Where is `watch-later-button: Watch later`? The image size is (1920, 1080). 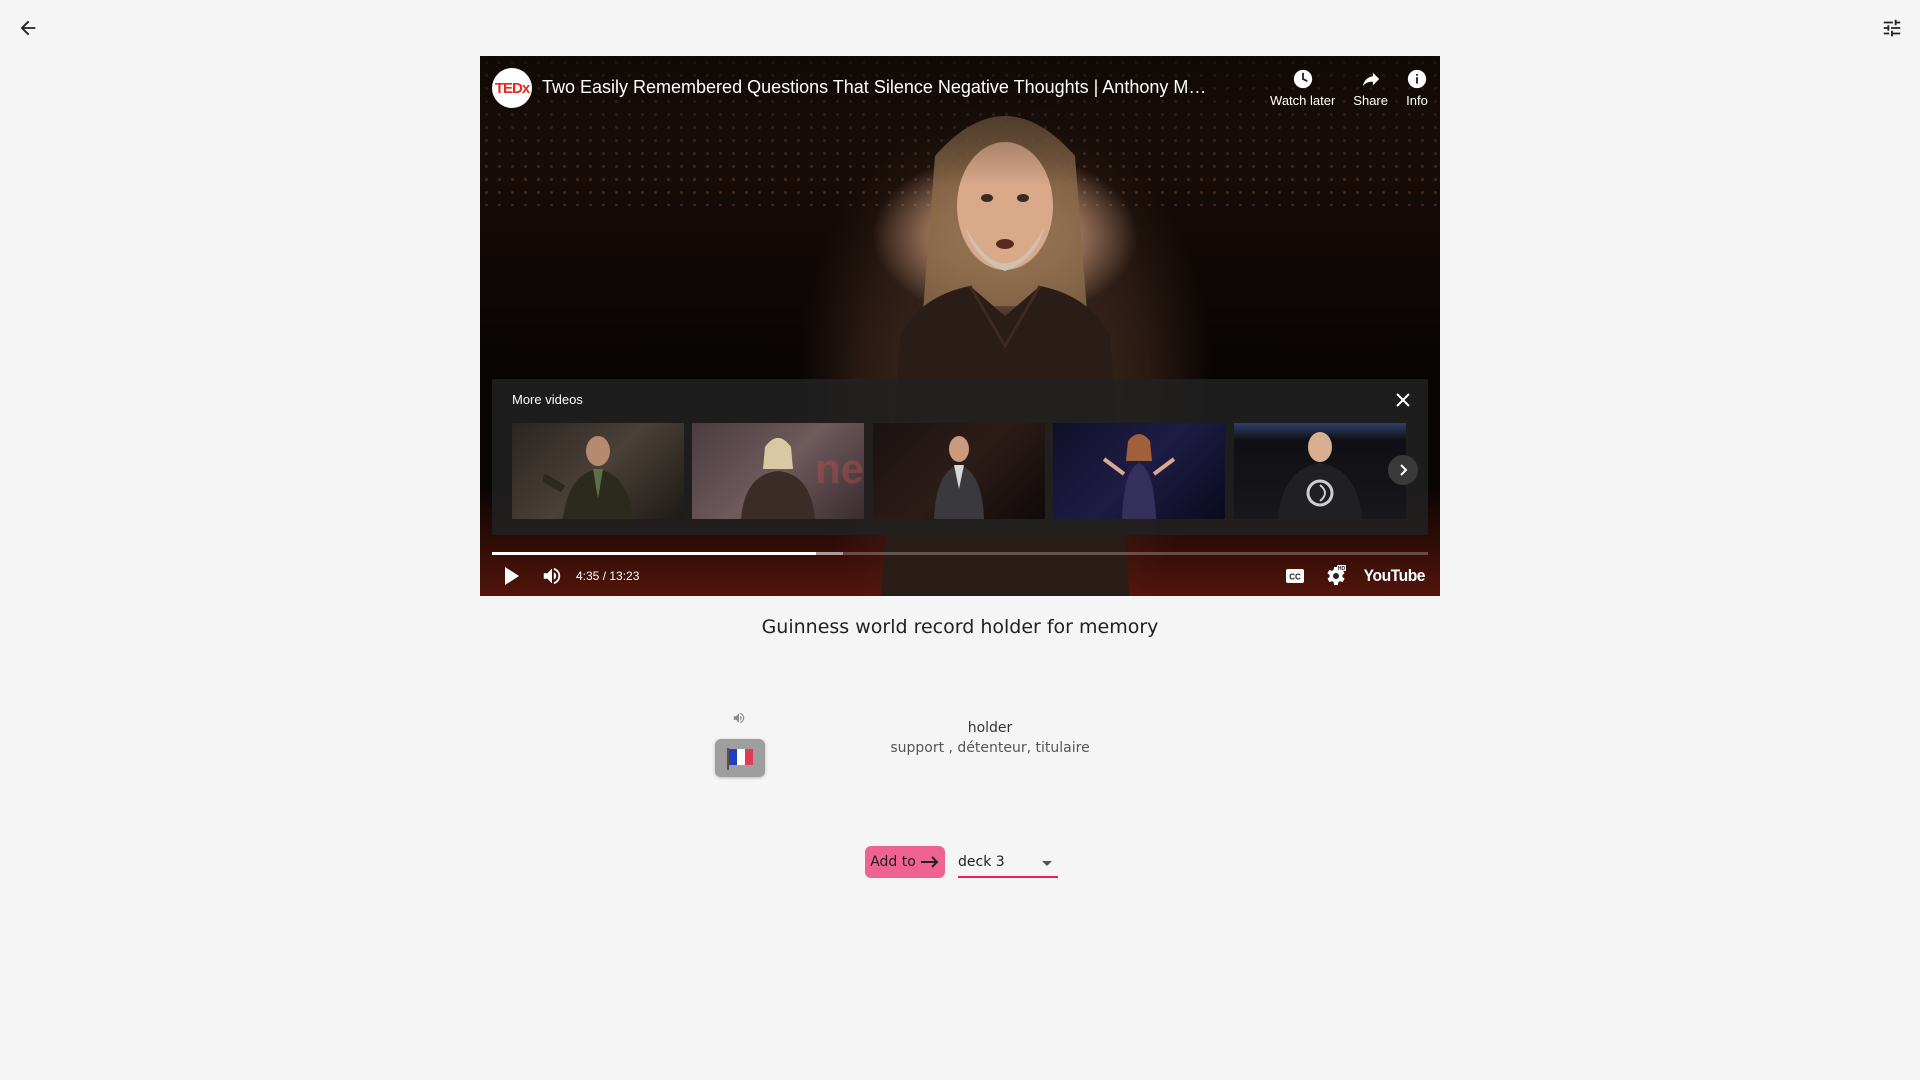 watch-later-button: Watch later is located at coordinates (1302, 88).